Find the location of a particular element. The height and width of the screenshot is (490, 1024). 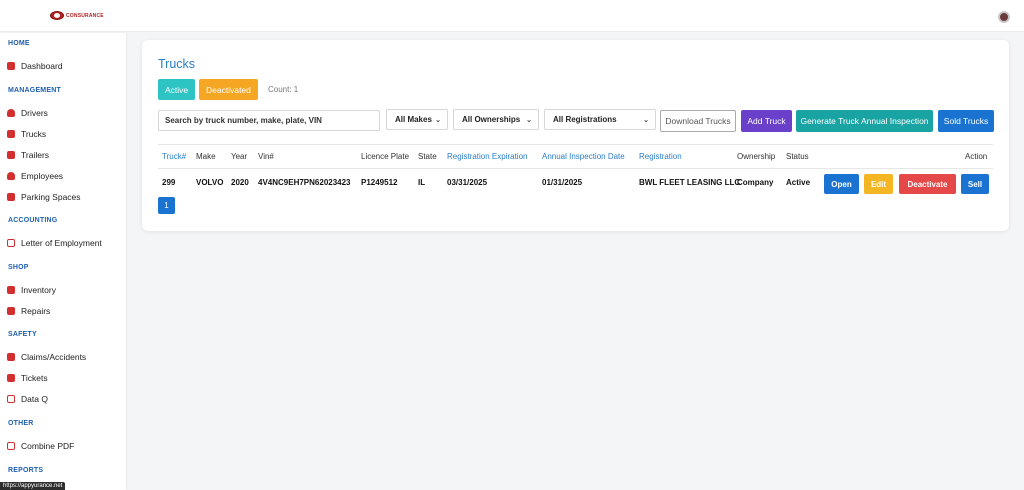

sidebar-section-home: HOME is located at coordinates (19, 43).